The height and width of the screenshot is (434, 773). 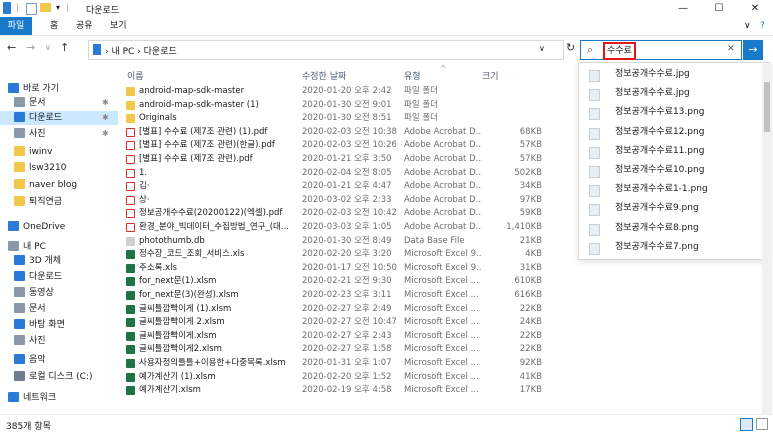 What do you see at coordinates (669, 132) in the screenshot?
I see `search-suggestion-item: 정보공개수수료12.png` at bounding box center [669, 132].